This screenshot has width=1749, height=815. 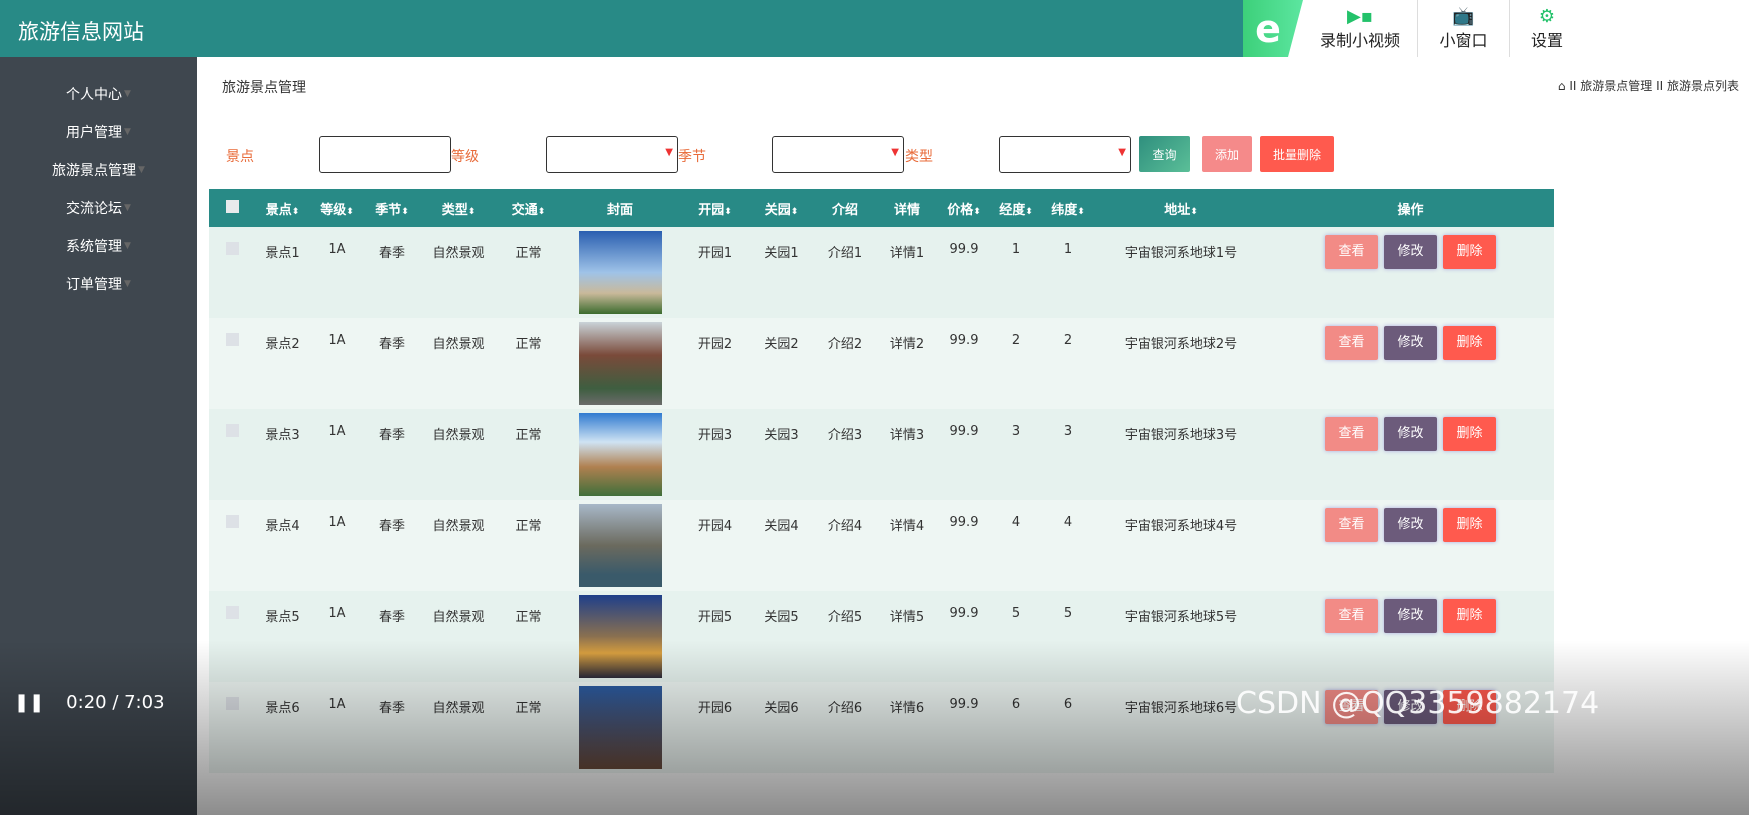 I want to click on column-header: 关园⬍, so click(x=781, y=208).